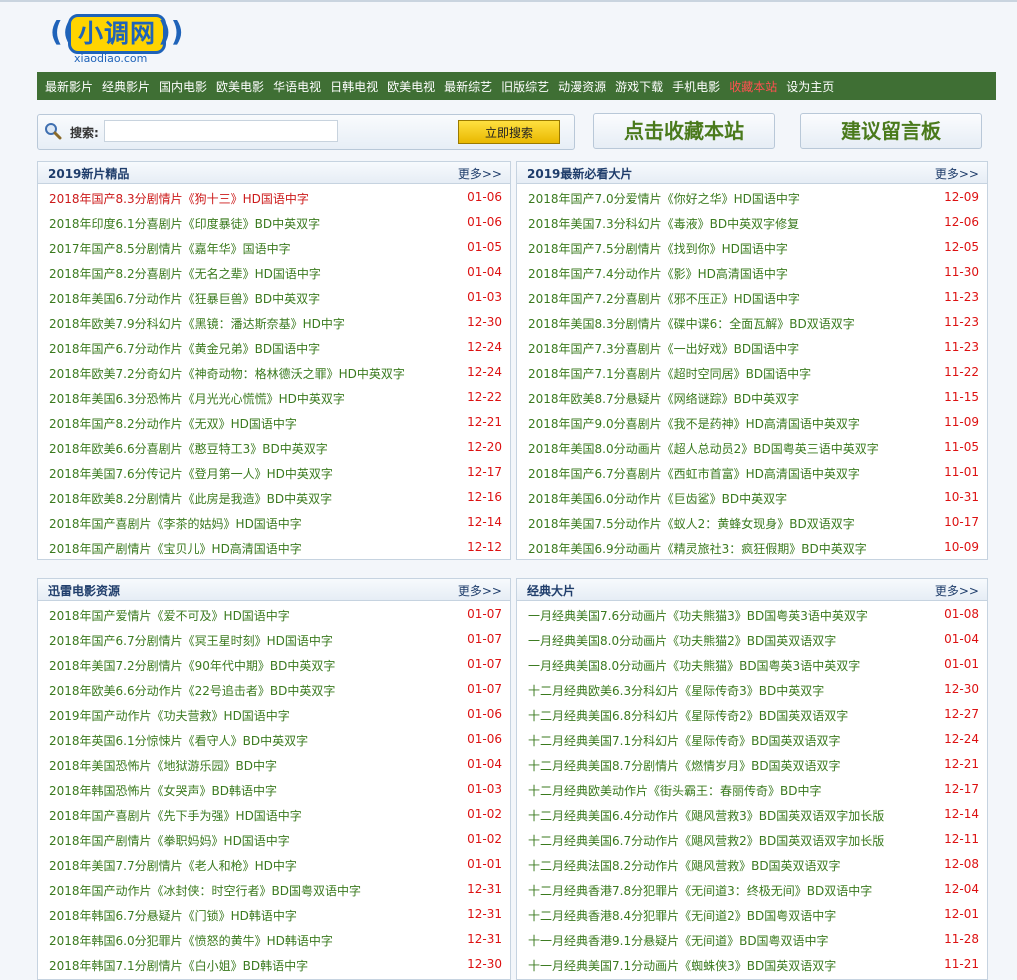 The image size is (1017, 980). What do you see at coordinates (684, 765) in the screenshot?
I see `movie-link: 十二月经典美国8.7分剧情片《燃情岁月》BD国英双语双字` at bounding box center [684, 765].